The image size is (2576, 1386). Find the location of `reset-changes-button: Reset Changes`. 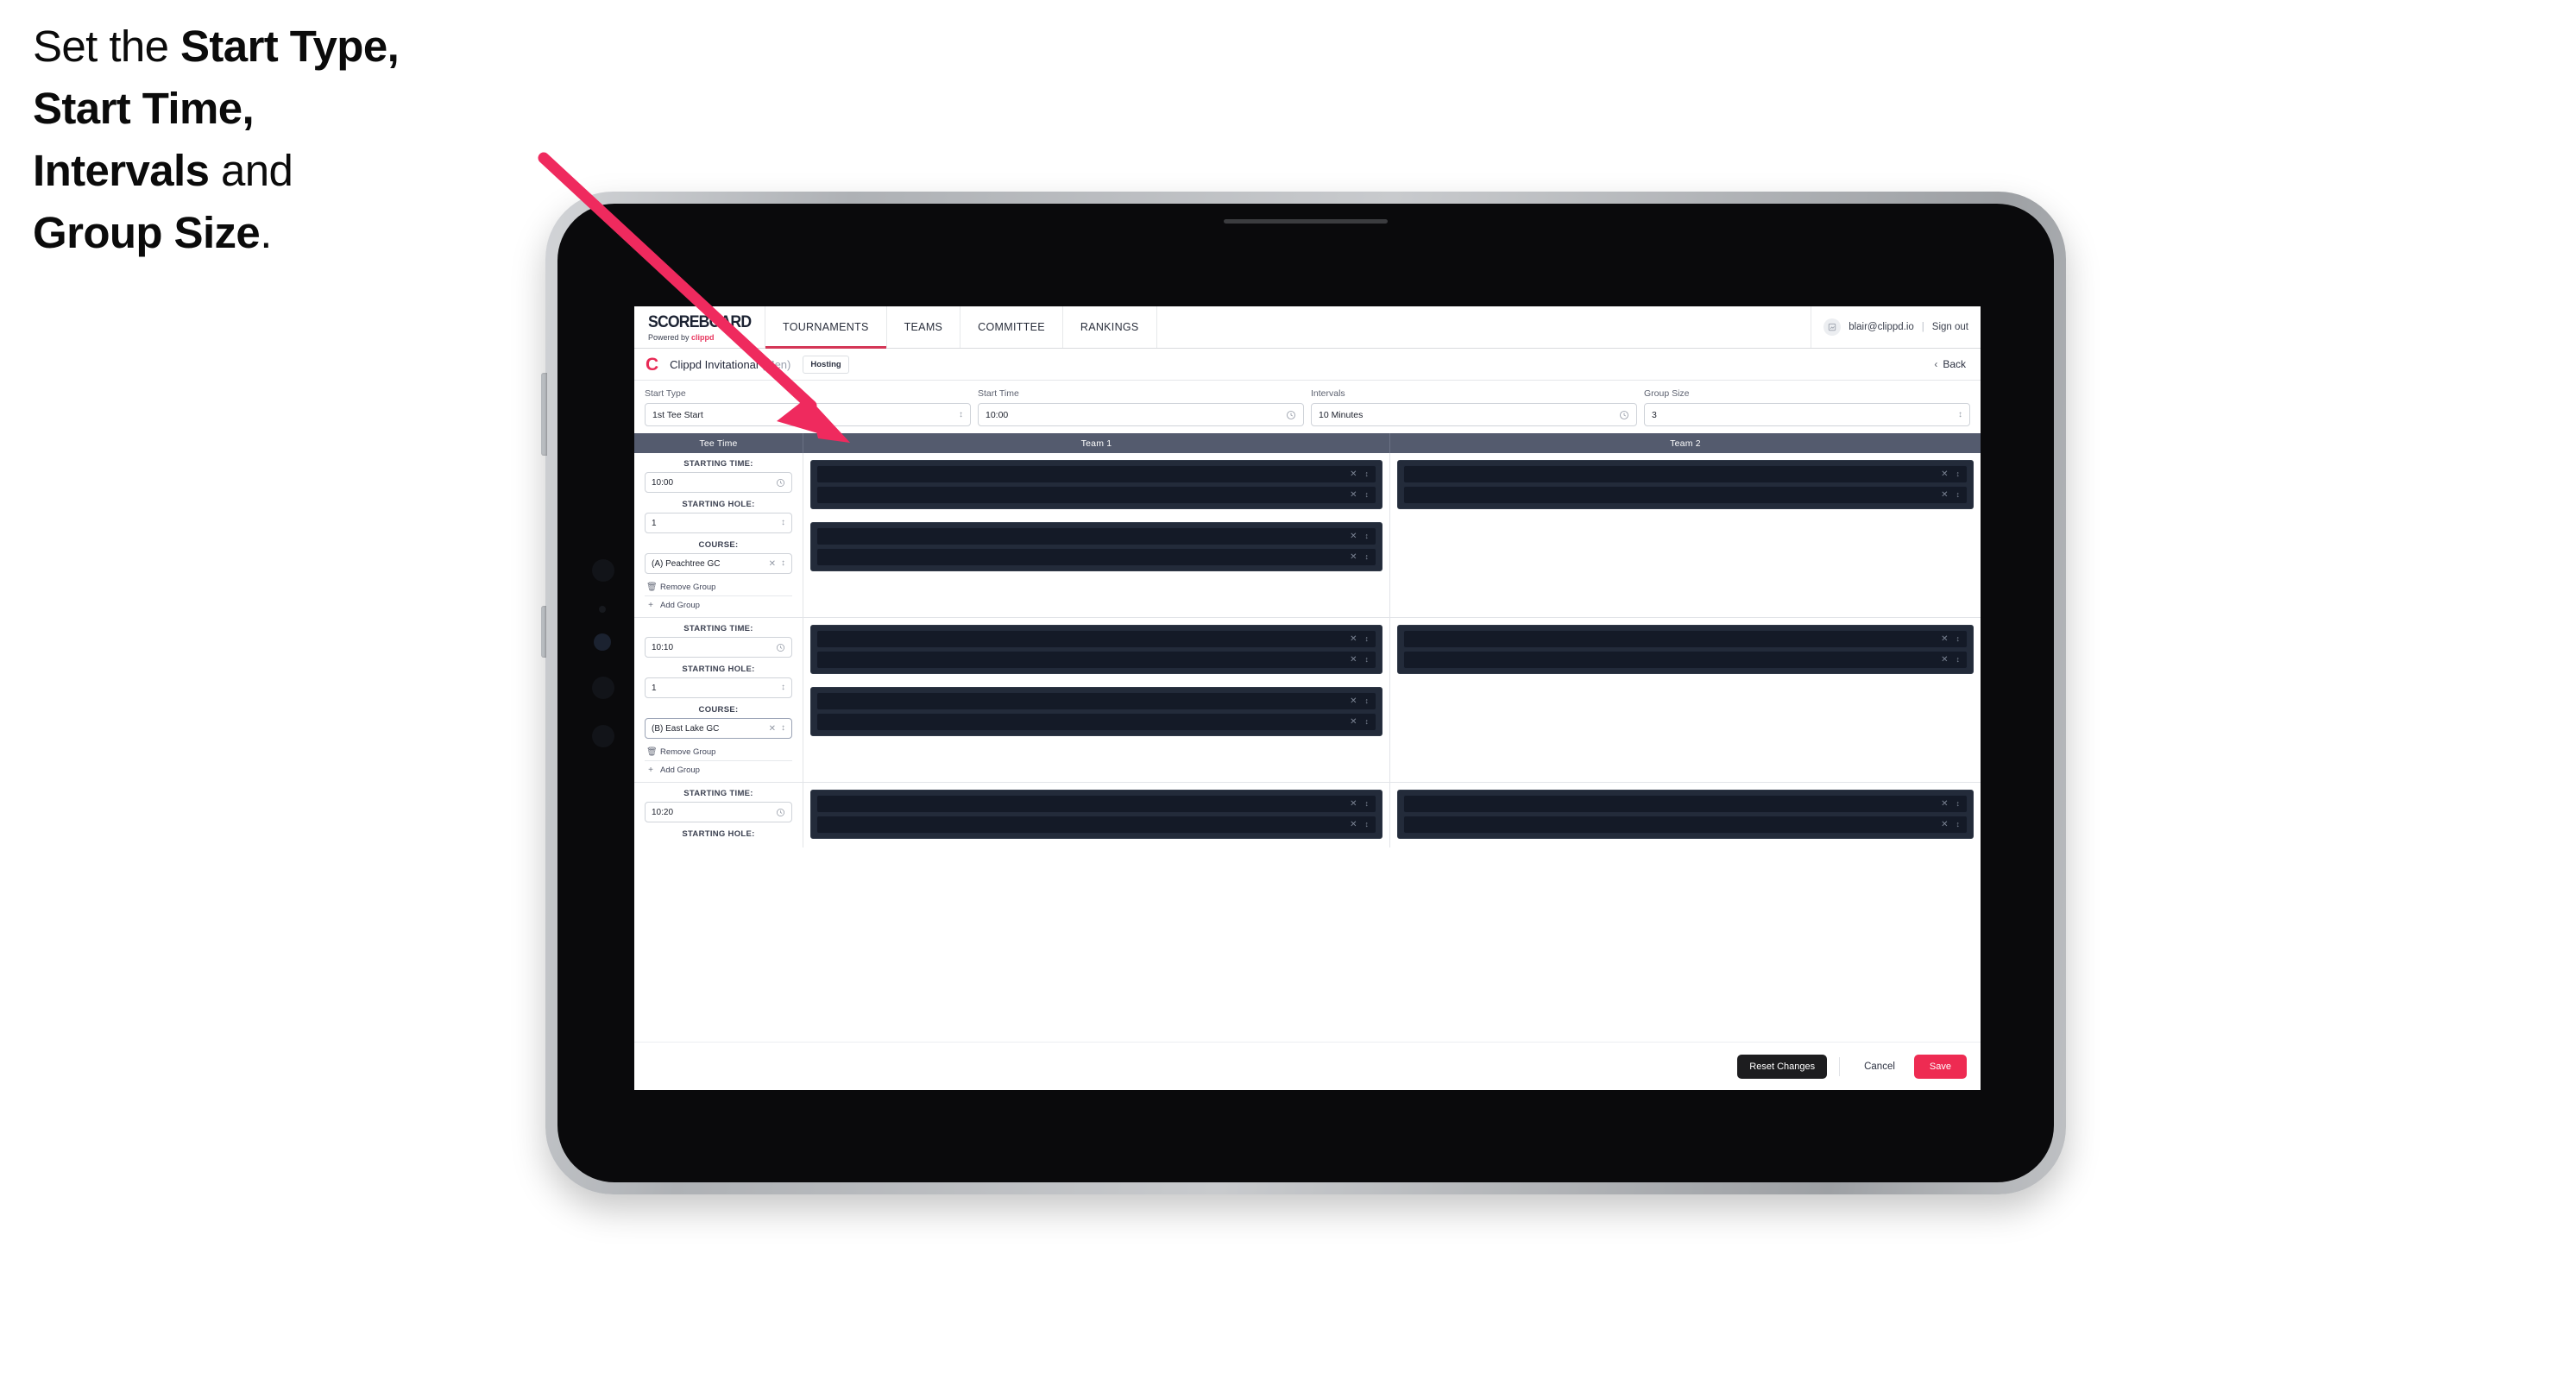

reset-changes-button: Reset Changes is located at coordinates (1782, 1067).